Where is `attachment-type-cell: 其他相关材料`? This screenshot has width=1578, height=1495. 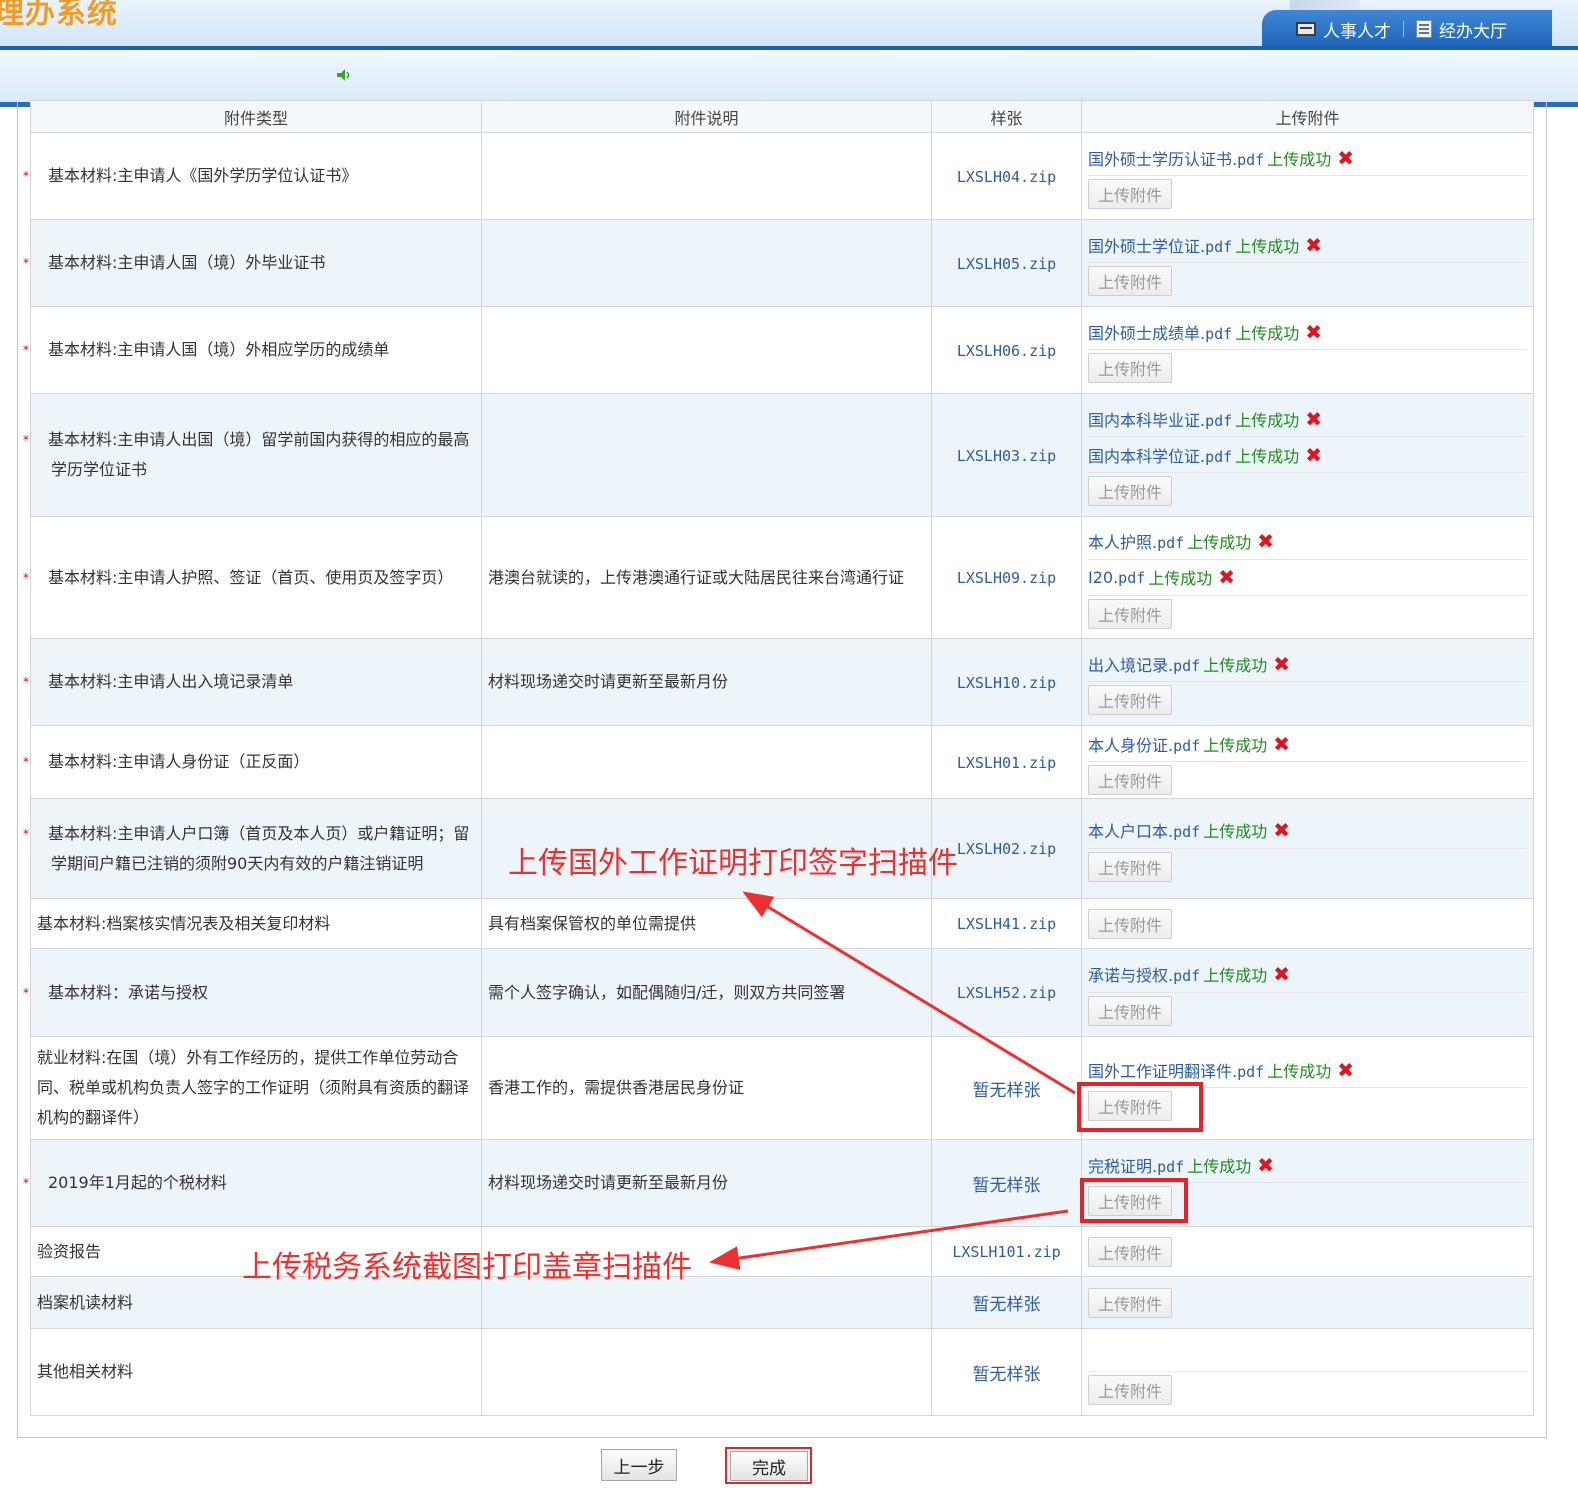 attachment-type-cell: 其他相关材料 is located at coordinates (256, 1372).